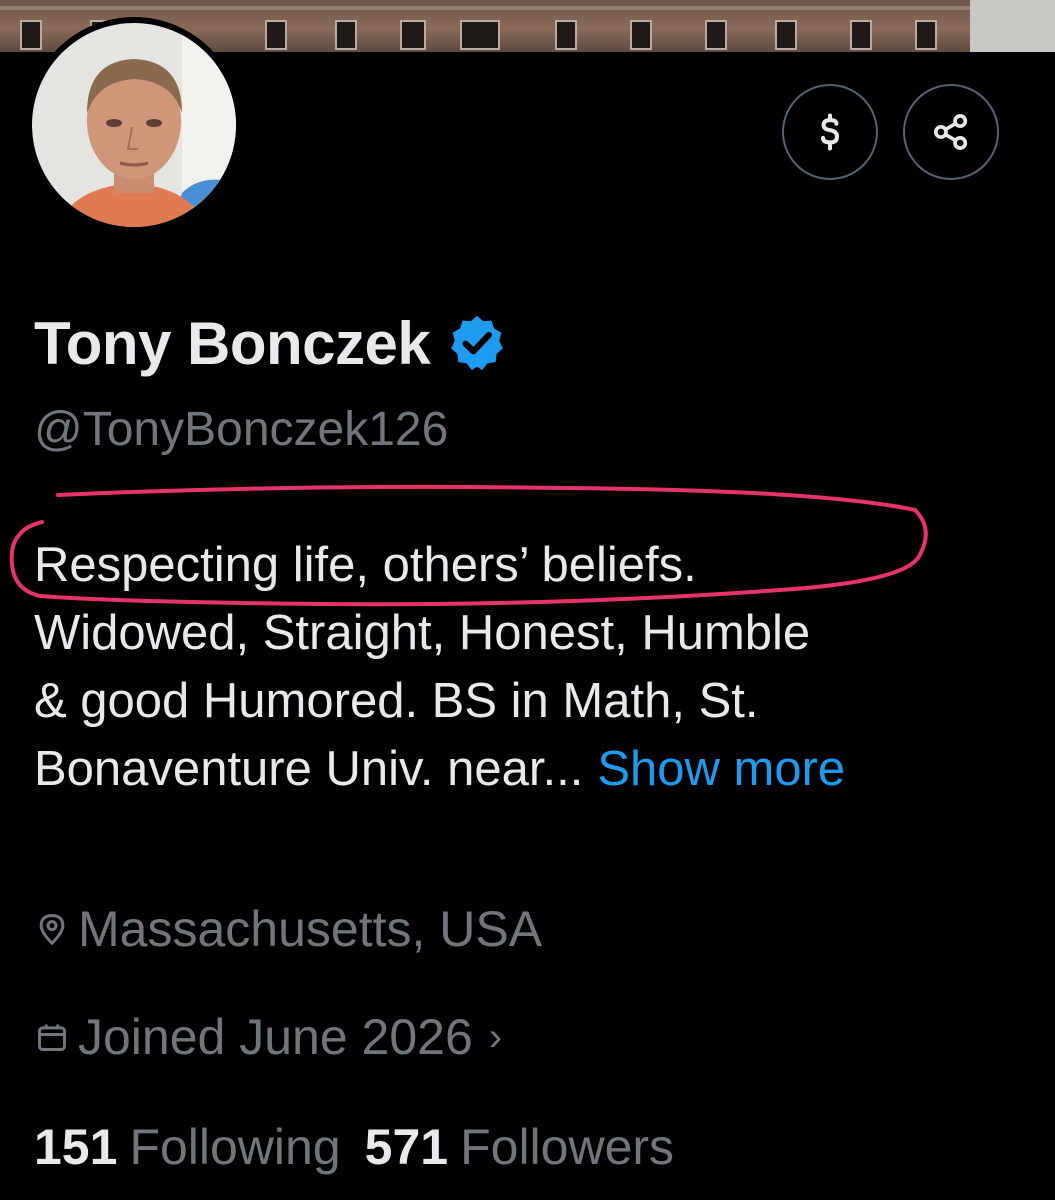 The height and width of the screenshot is (1200, 1055). What do you see at coordinates (232, 343) in the screenshot?
I see `display-name: Tony Bonczek` at bounding box center [232, 343].